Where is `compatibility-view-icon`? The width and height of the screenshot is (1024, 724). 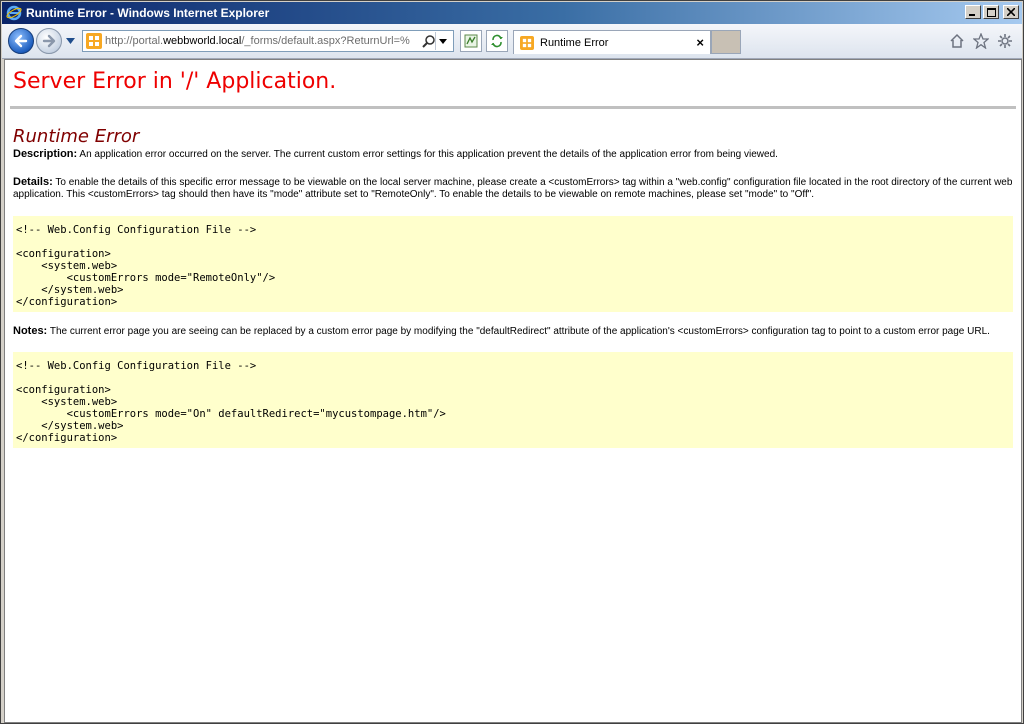
compatibility-view-icon is located at coordinates (471, 41).